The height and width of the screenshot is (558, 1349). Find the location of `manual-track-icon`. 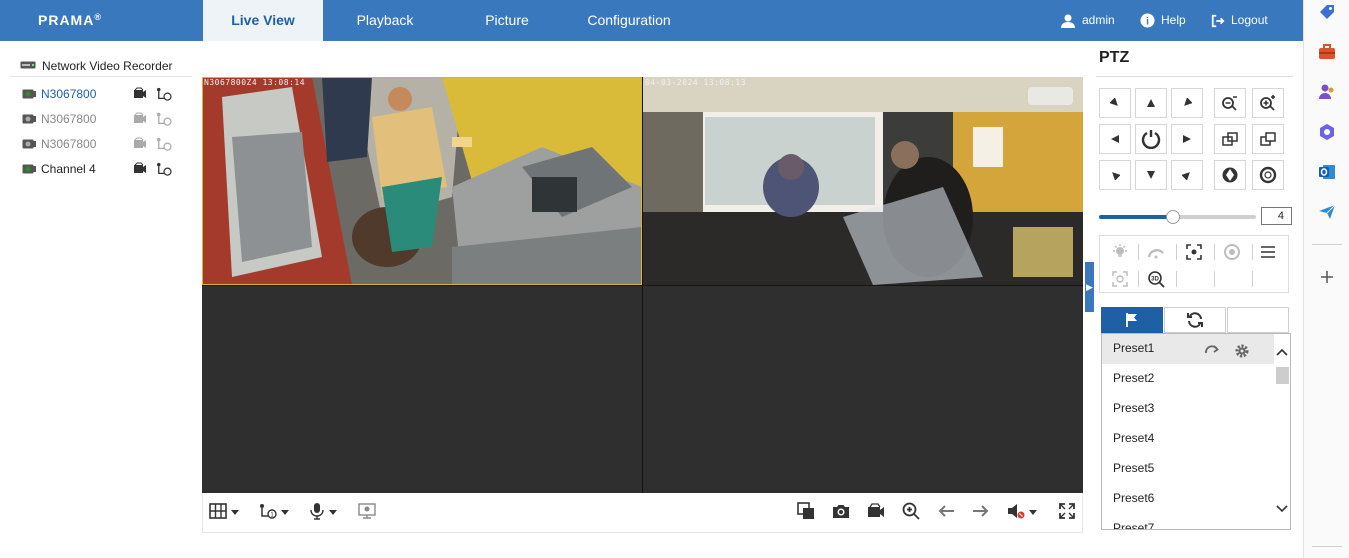

manual-track-icon is located at coordinates (1120, 279).